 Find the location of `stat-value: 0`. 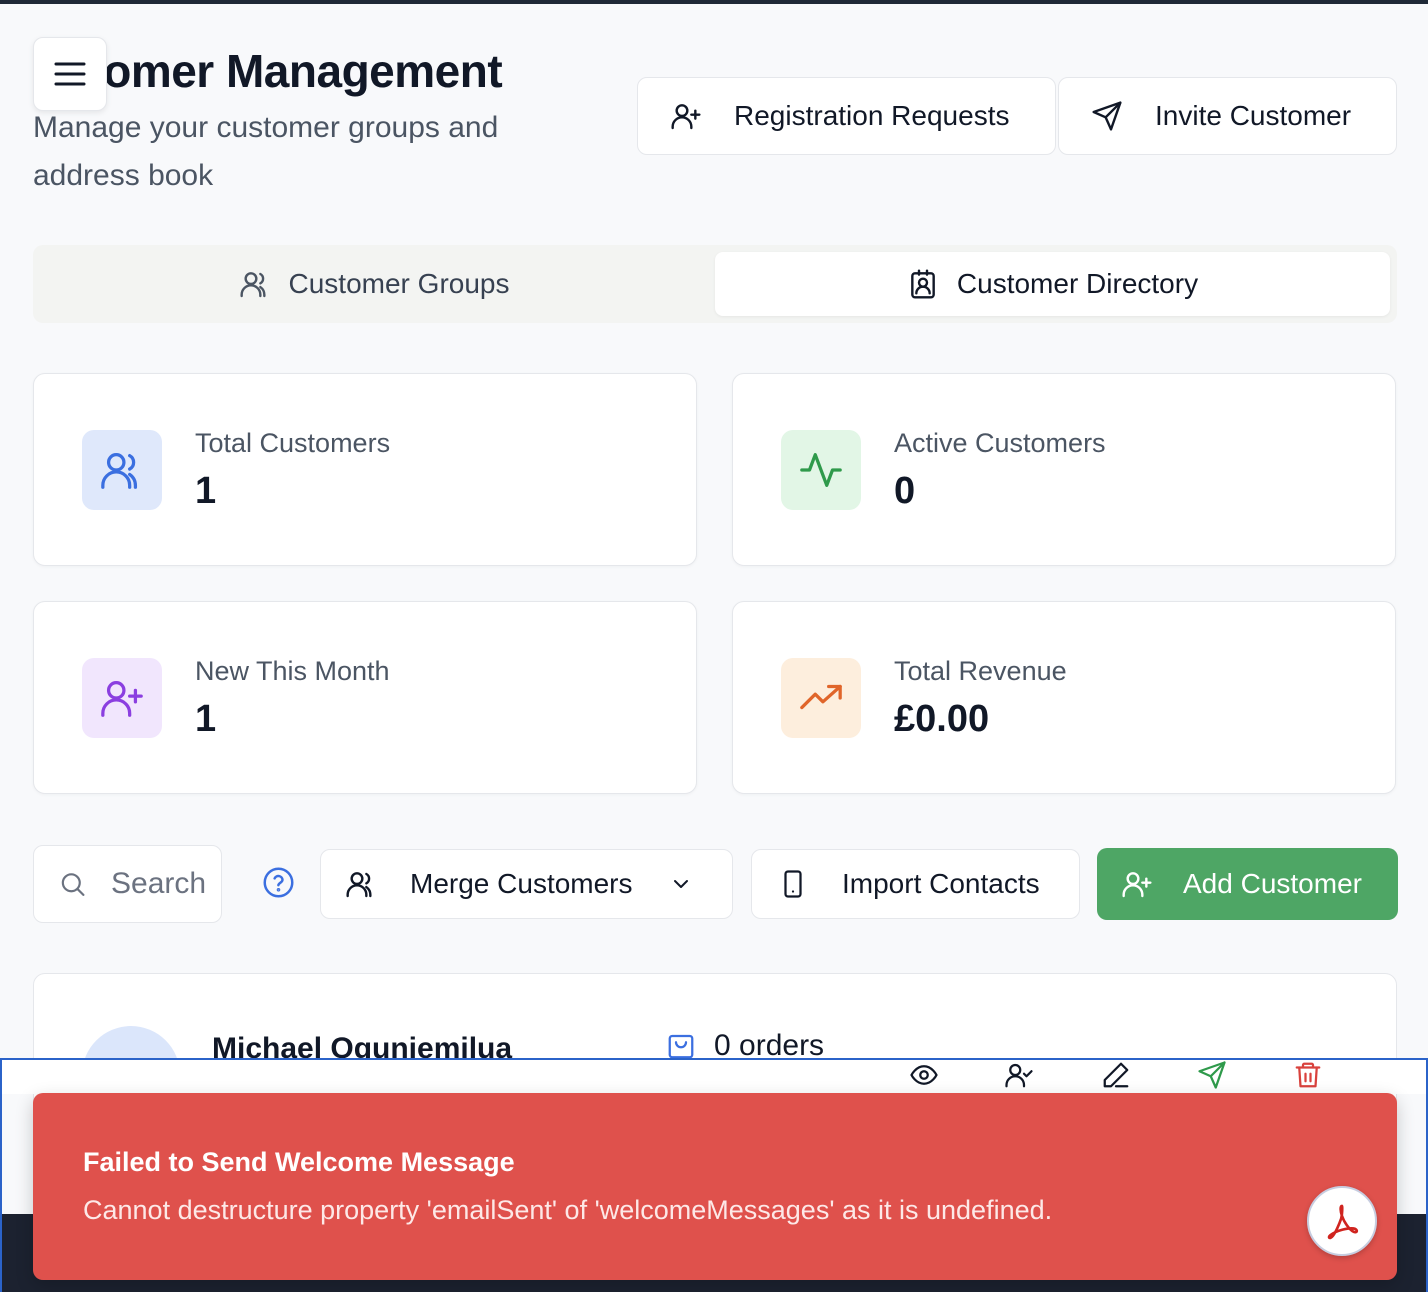

stat-value: 0 is located at coordinates (905, 491).